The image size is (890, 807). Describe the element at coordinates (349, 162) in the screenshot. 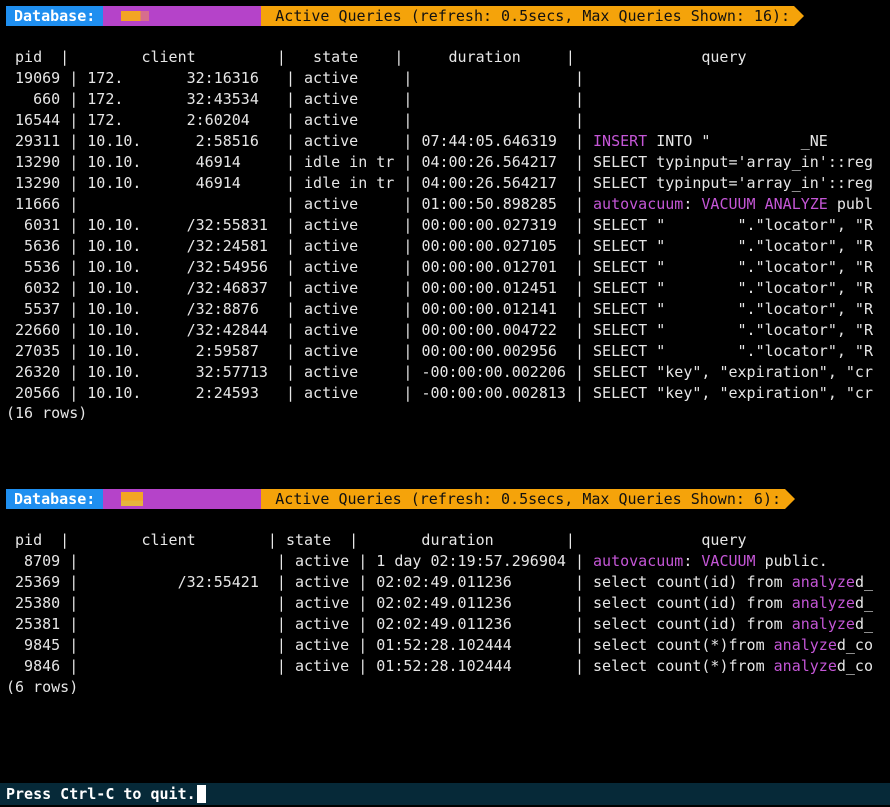

I see `state-cell: | idle in tr |` at that location.